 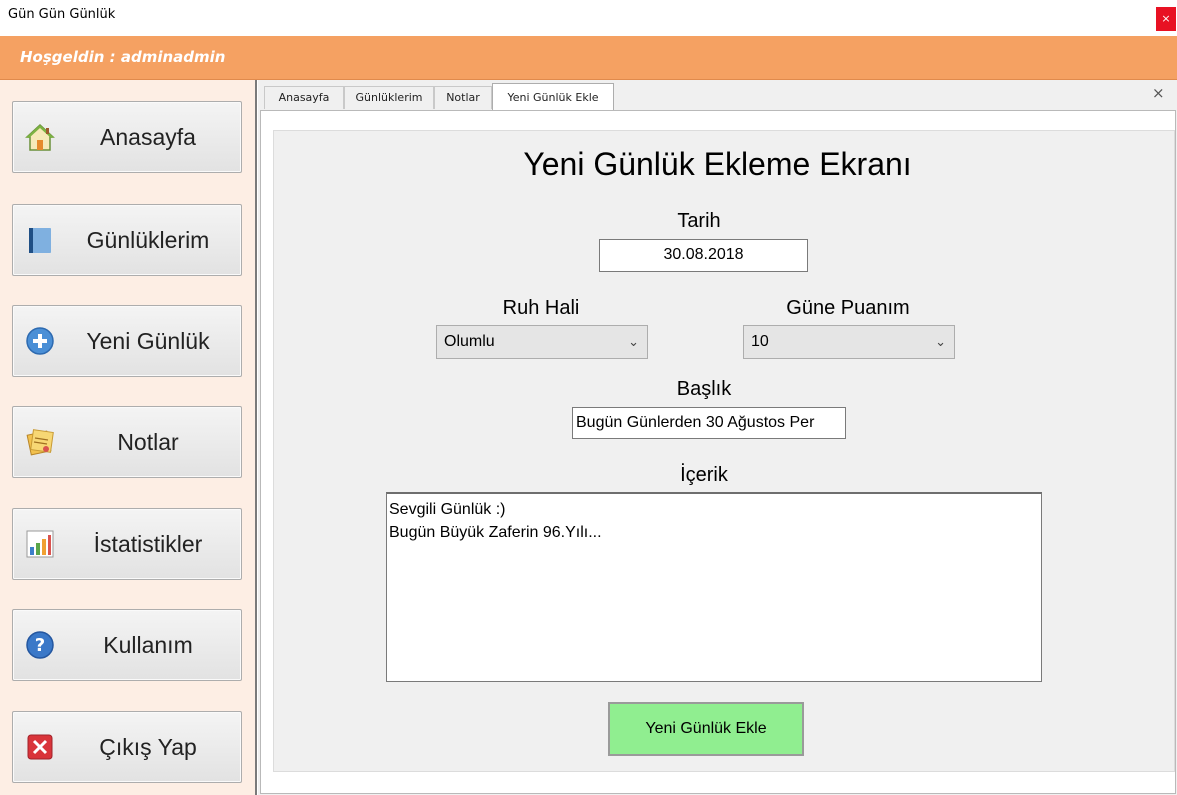 What do you see at coordinates (40, 747) in the screenshot?
I see `exit-icon` at bounding box center [40, 747].